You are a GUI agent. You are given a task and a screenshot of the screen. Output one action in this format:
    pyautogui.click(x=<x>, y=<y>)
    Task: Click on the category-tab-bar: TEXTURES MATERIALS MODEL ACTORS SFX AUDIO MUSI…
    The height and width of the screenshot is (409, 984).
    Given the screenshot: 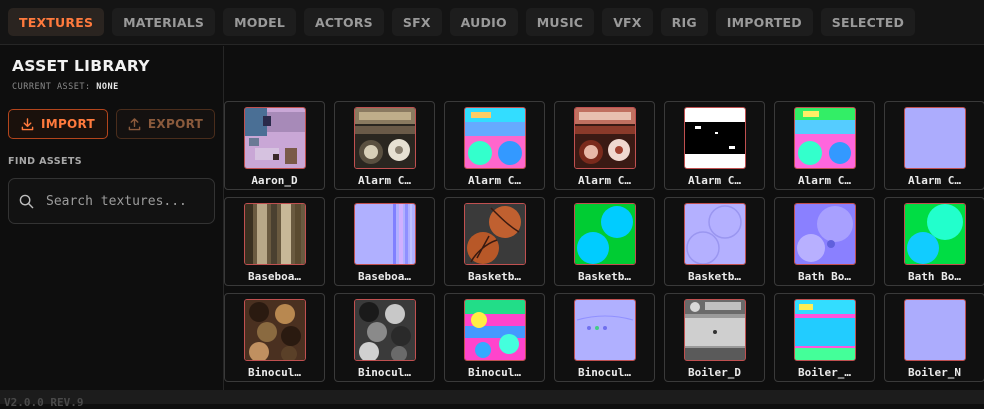 What is the action you would take?
    pyautogui.click(x=492, y=22)
    